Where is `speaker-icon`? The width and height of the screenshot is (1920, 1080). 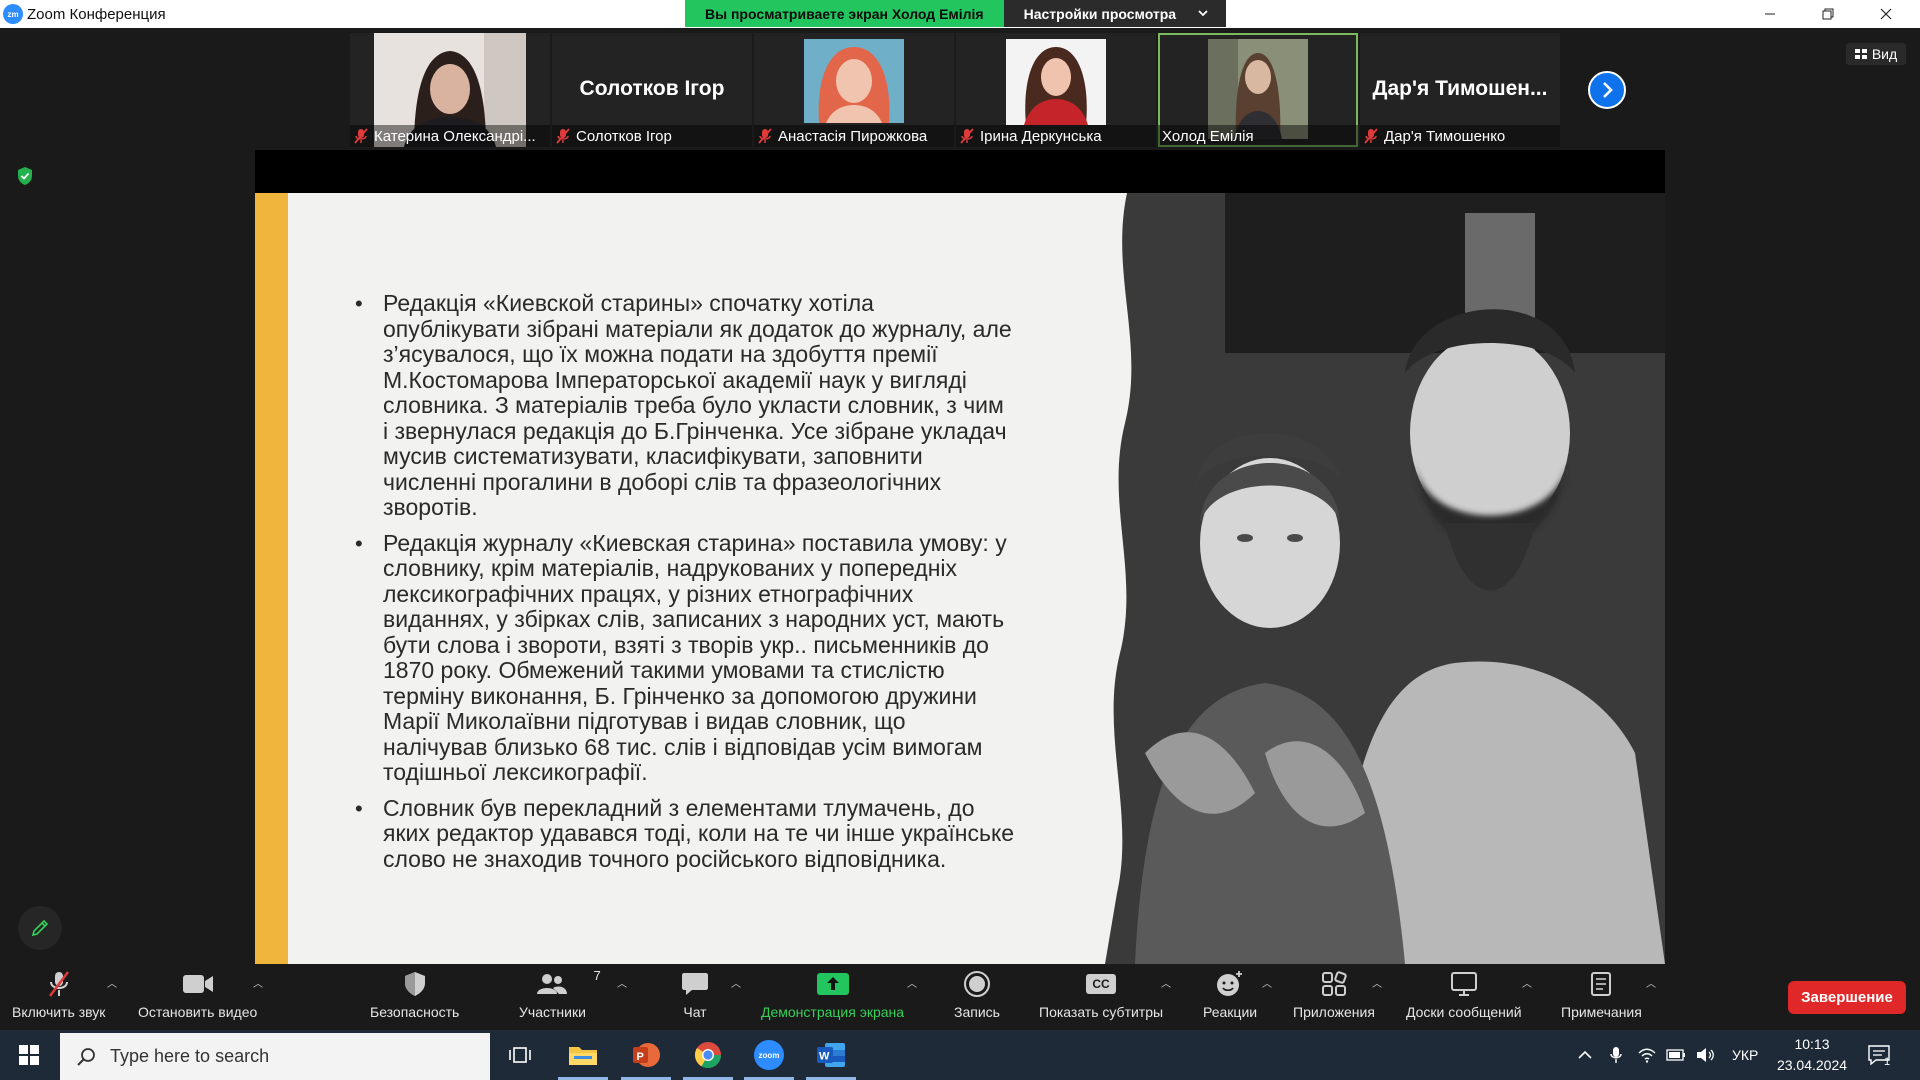
speaker-icon is located at coordinates (1705, 1055).